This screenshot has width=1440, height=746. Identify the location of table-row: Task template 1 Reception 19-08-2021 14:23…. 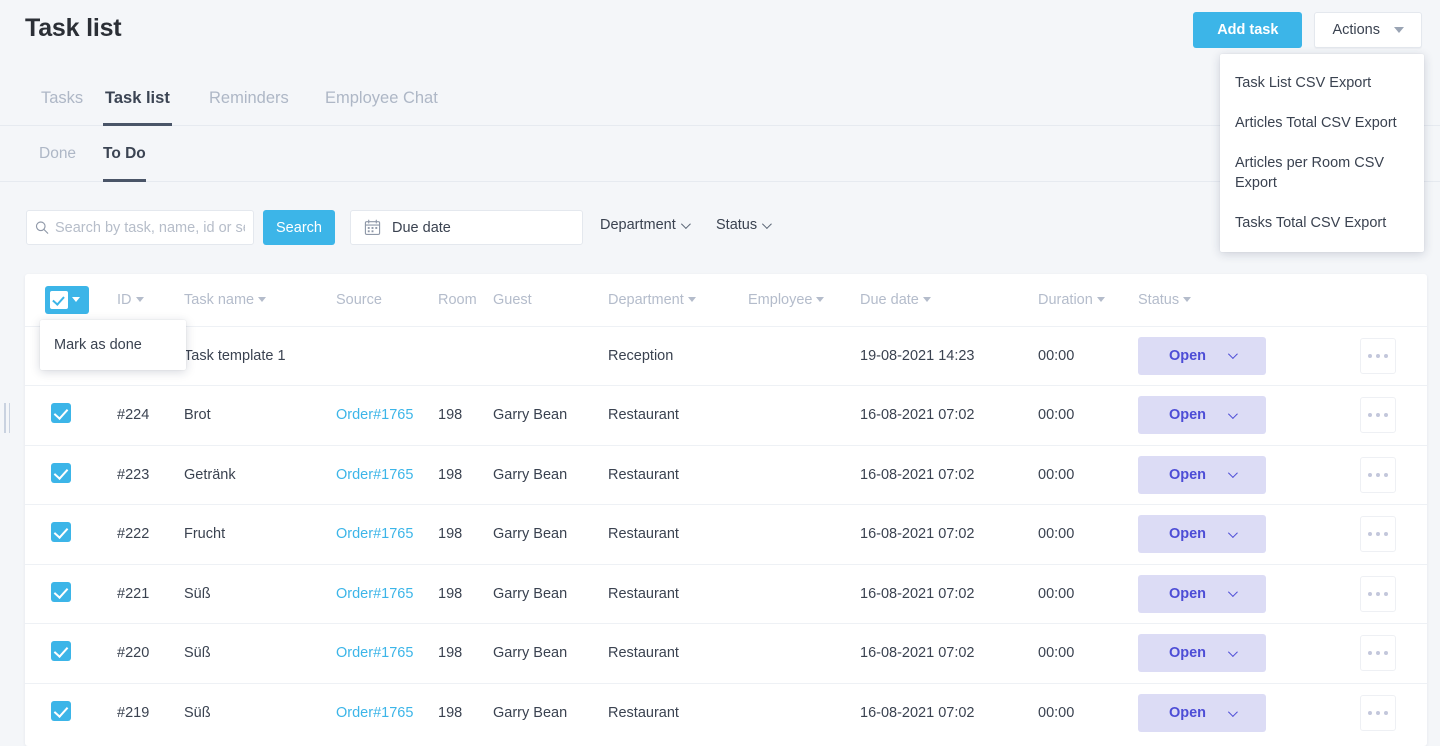
(726, 356).